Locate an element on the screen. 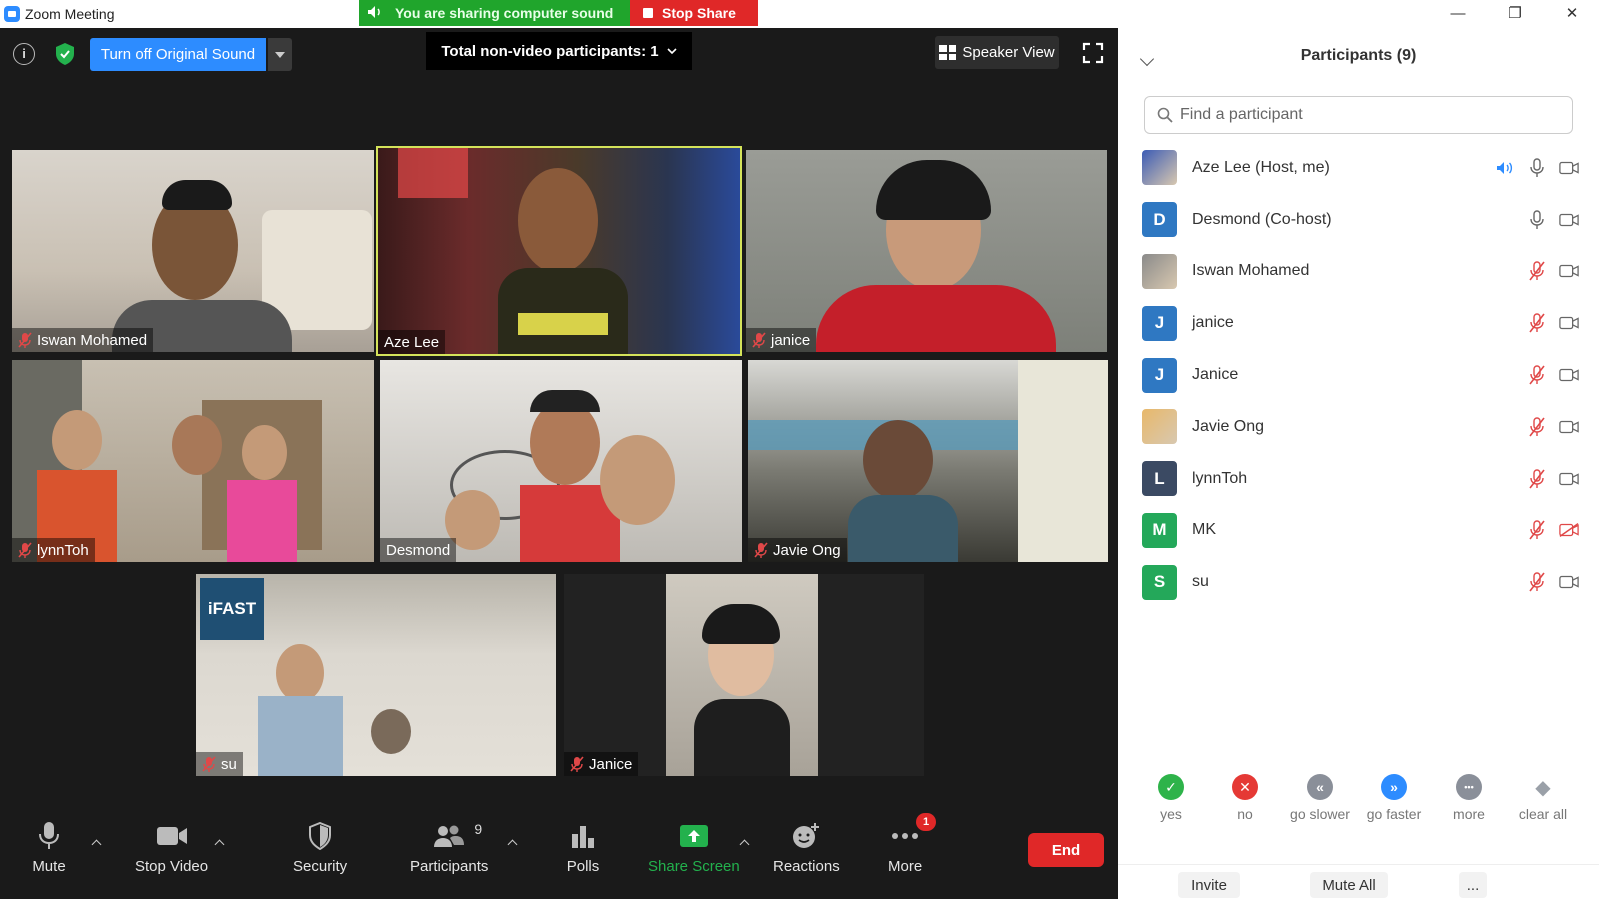 This screenshot has width=1599, height=899. participant-search-input is located at coordinates (1370, 115).